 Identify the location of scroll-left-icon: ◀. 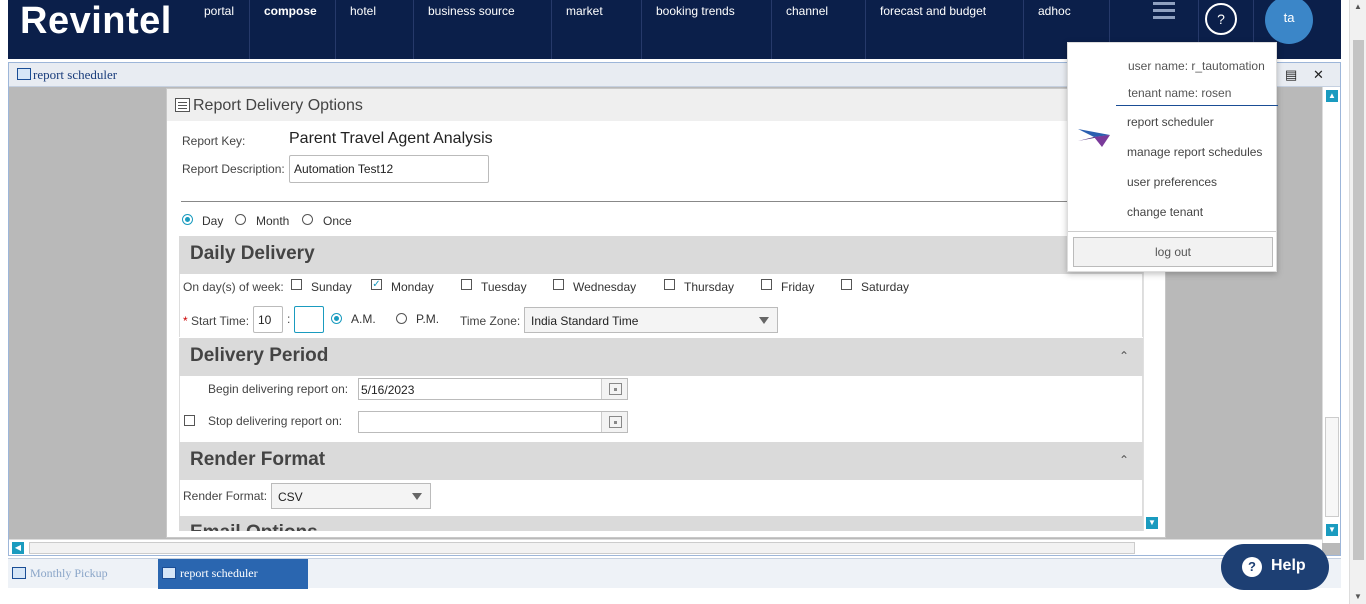
(18, 548).